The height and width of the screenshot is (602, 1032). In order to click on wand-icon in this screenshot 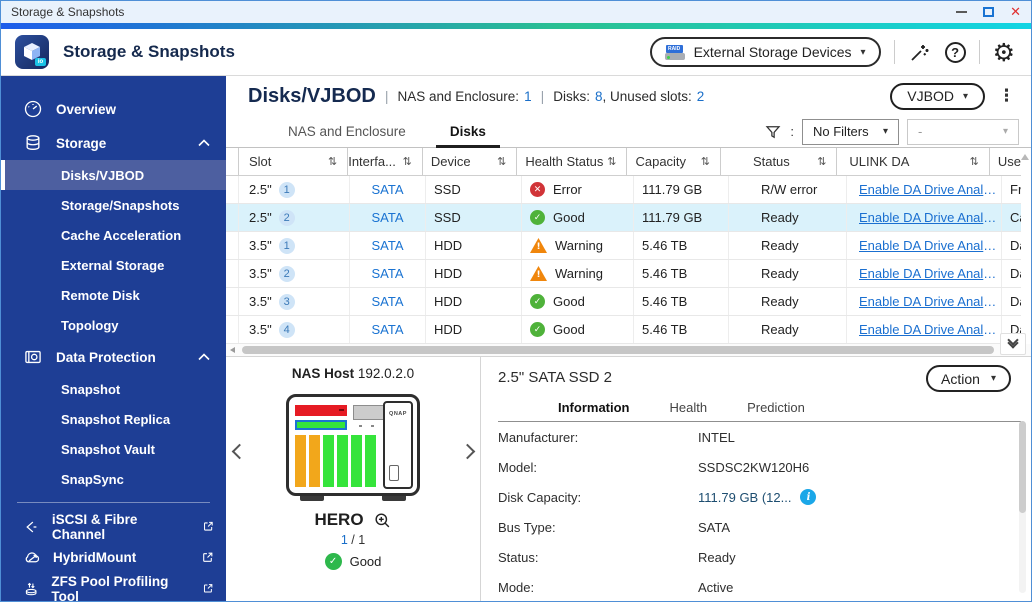, I will do `click(920, 52)`.